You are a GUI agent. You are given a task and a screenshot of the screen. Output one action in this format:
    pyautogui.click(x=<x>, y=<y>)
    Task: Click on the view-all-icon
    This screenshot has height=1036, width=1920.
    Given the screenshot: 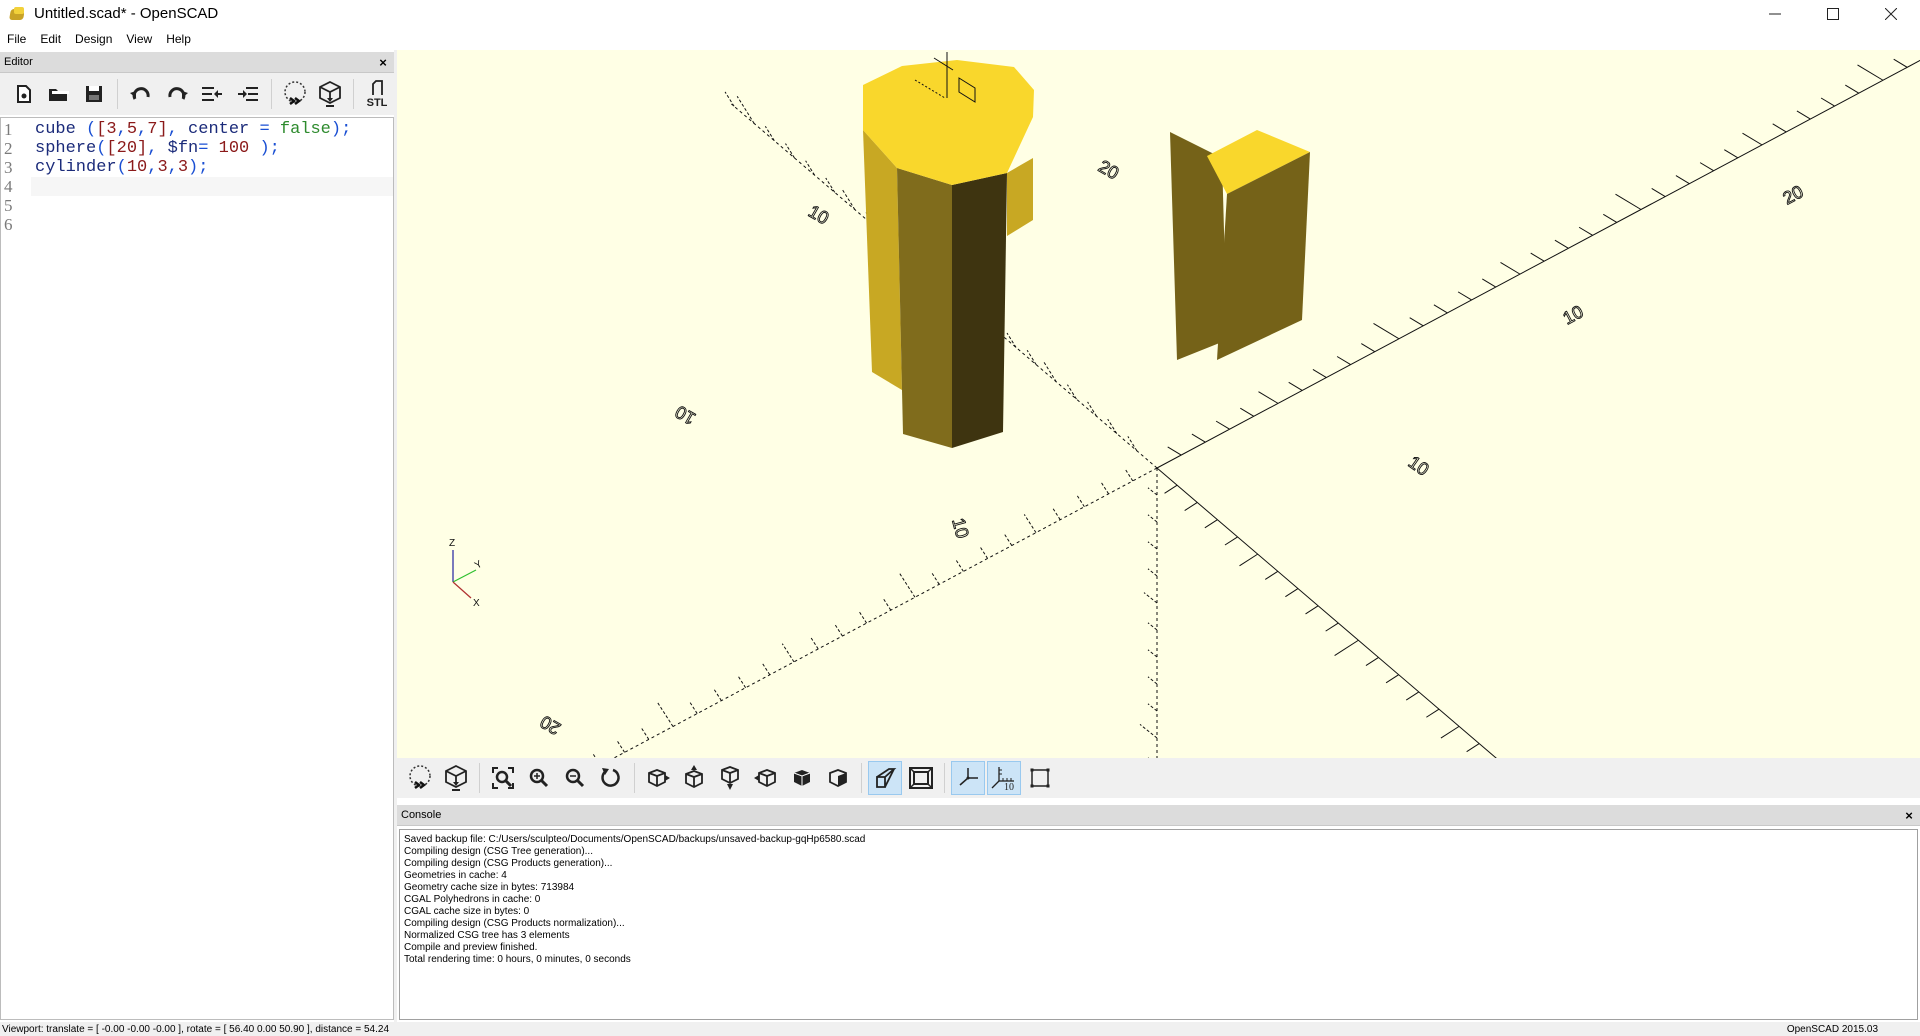 What is the action you would take?
    pyautogui.click(x=503, y=778)
    